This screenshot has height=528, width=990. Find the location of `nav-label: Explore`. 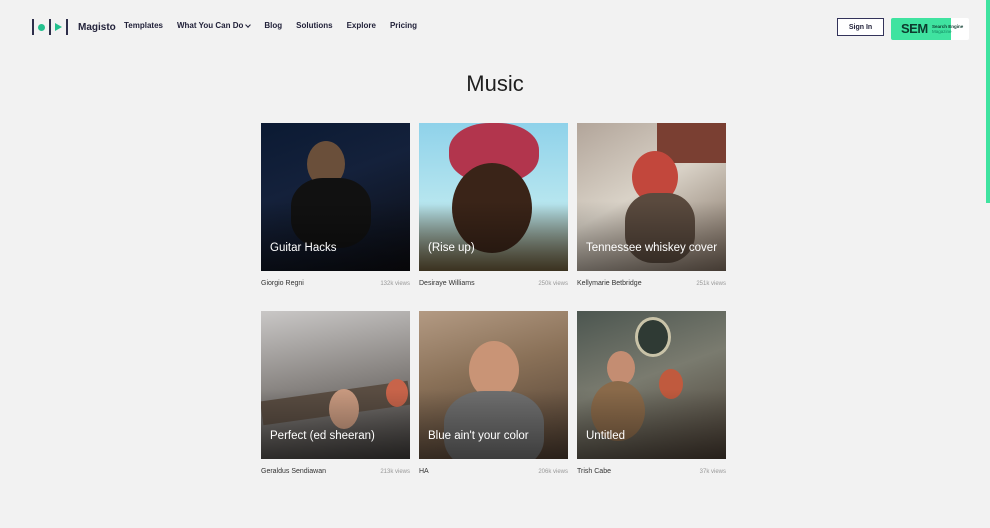

nav-label: Explore is located at coordinates (361, 25).